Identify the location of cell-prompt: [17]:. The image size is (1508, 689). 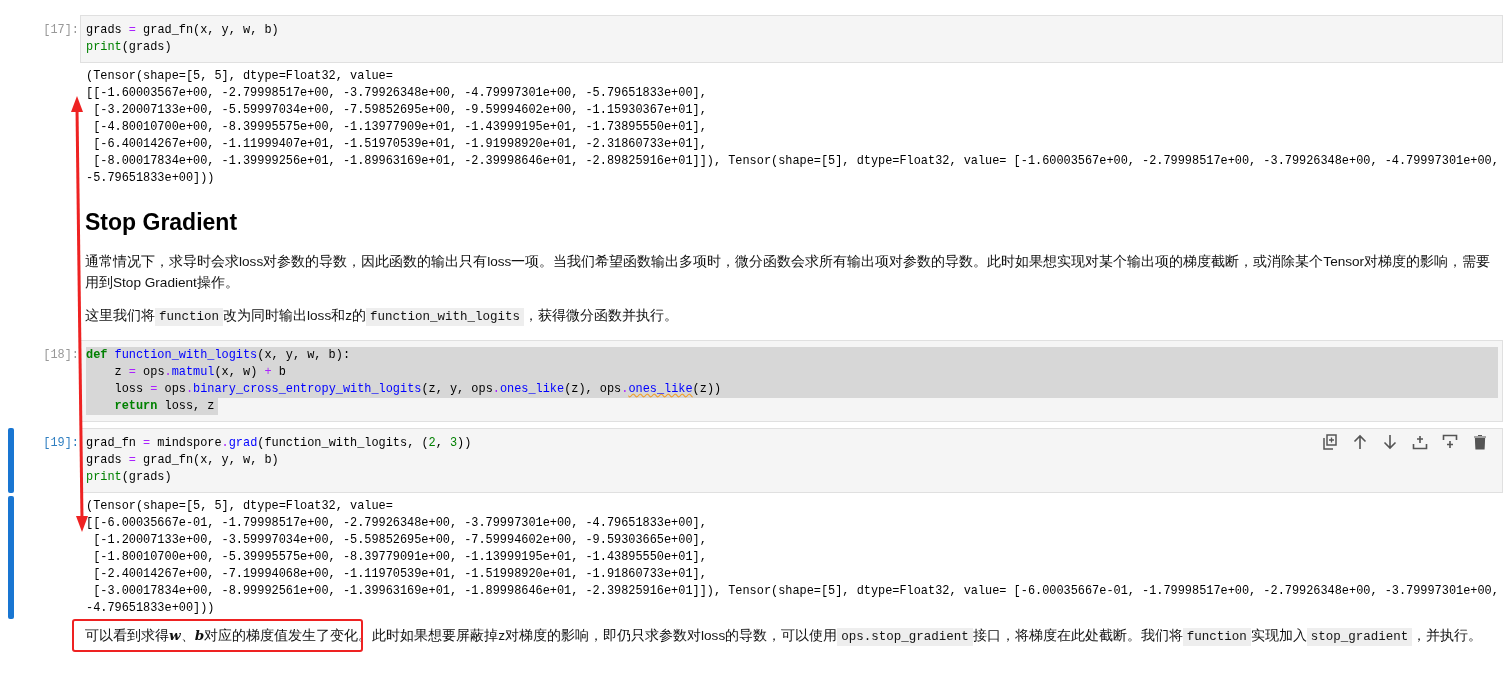
(61, 30).